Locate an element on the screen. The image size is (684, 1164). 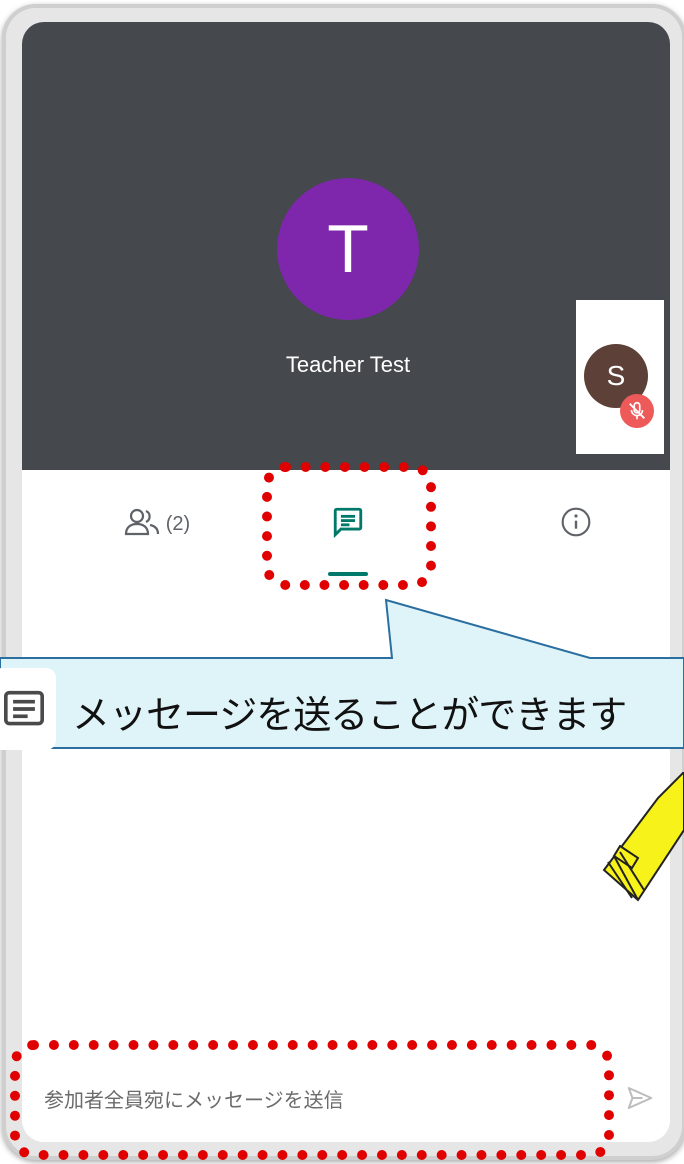
selected-tab-indicator is located at coordinates (348, 574).